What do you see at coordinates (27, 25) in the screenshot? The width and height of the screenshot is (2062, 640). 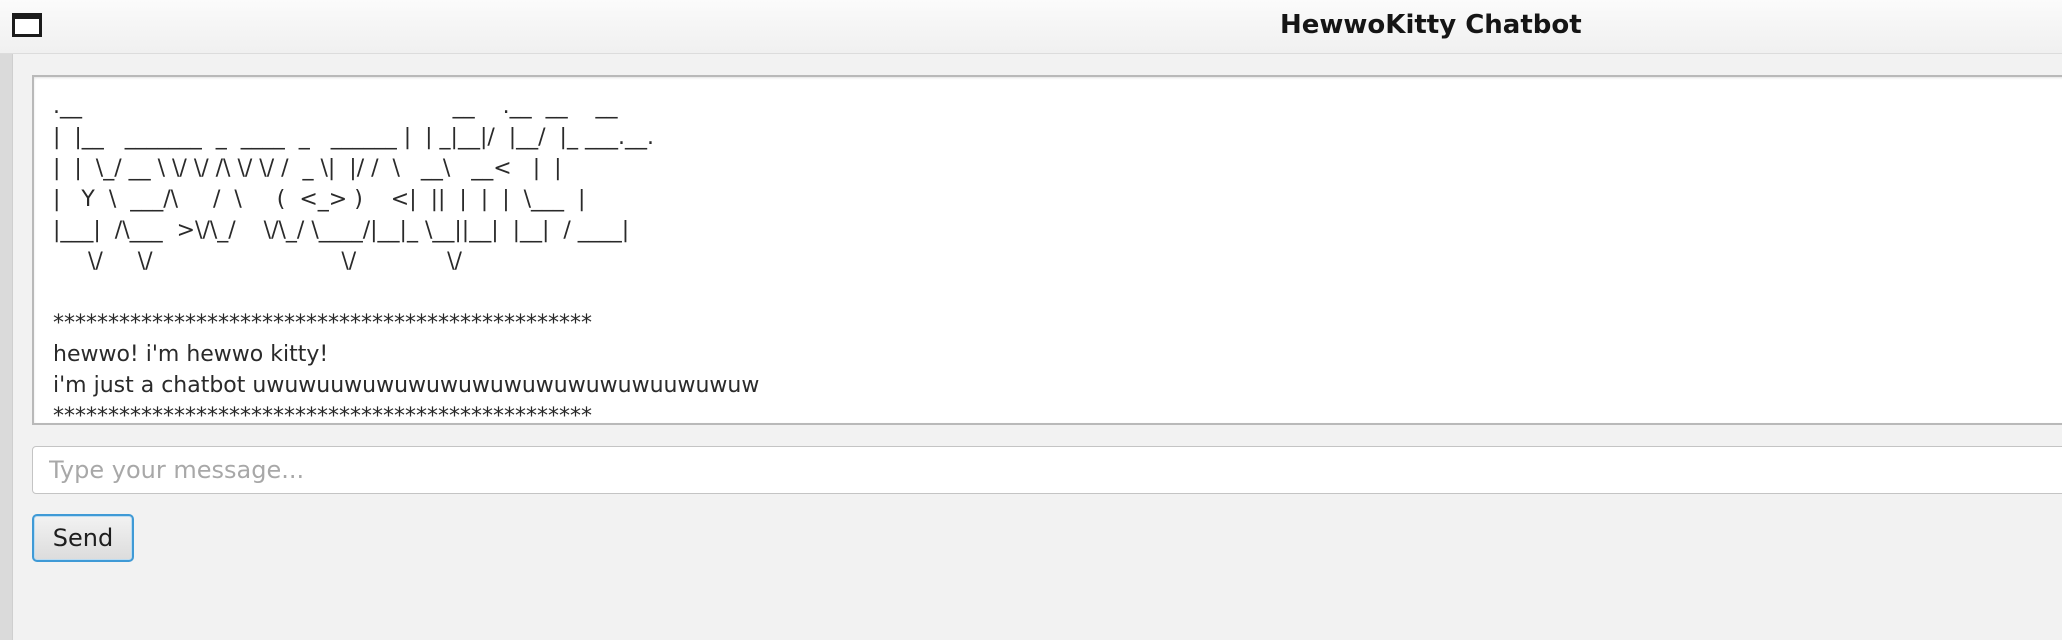 I see `window-icon` at bounding box center [27, 25].